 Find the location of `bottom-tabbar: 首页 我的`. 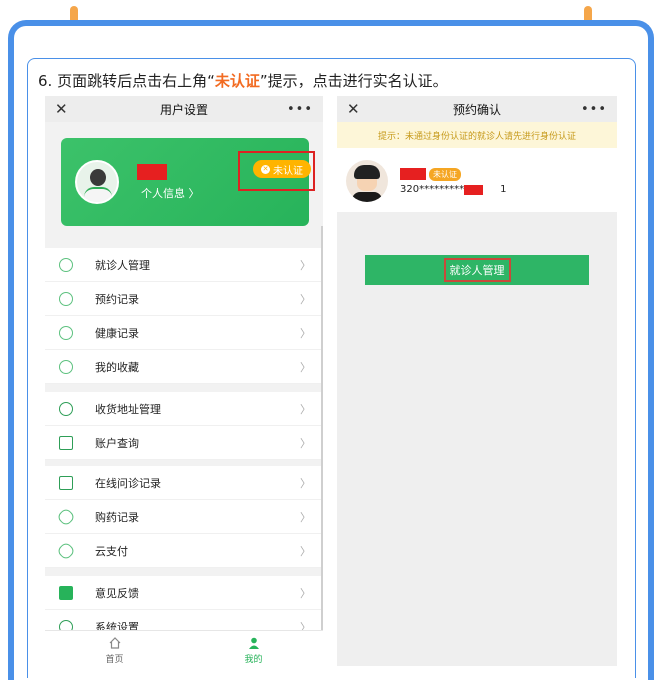

bottom-tabbar: 首页 我的 is located at coordinates (184, 650).